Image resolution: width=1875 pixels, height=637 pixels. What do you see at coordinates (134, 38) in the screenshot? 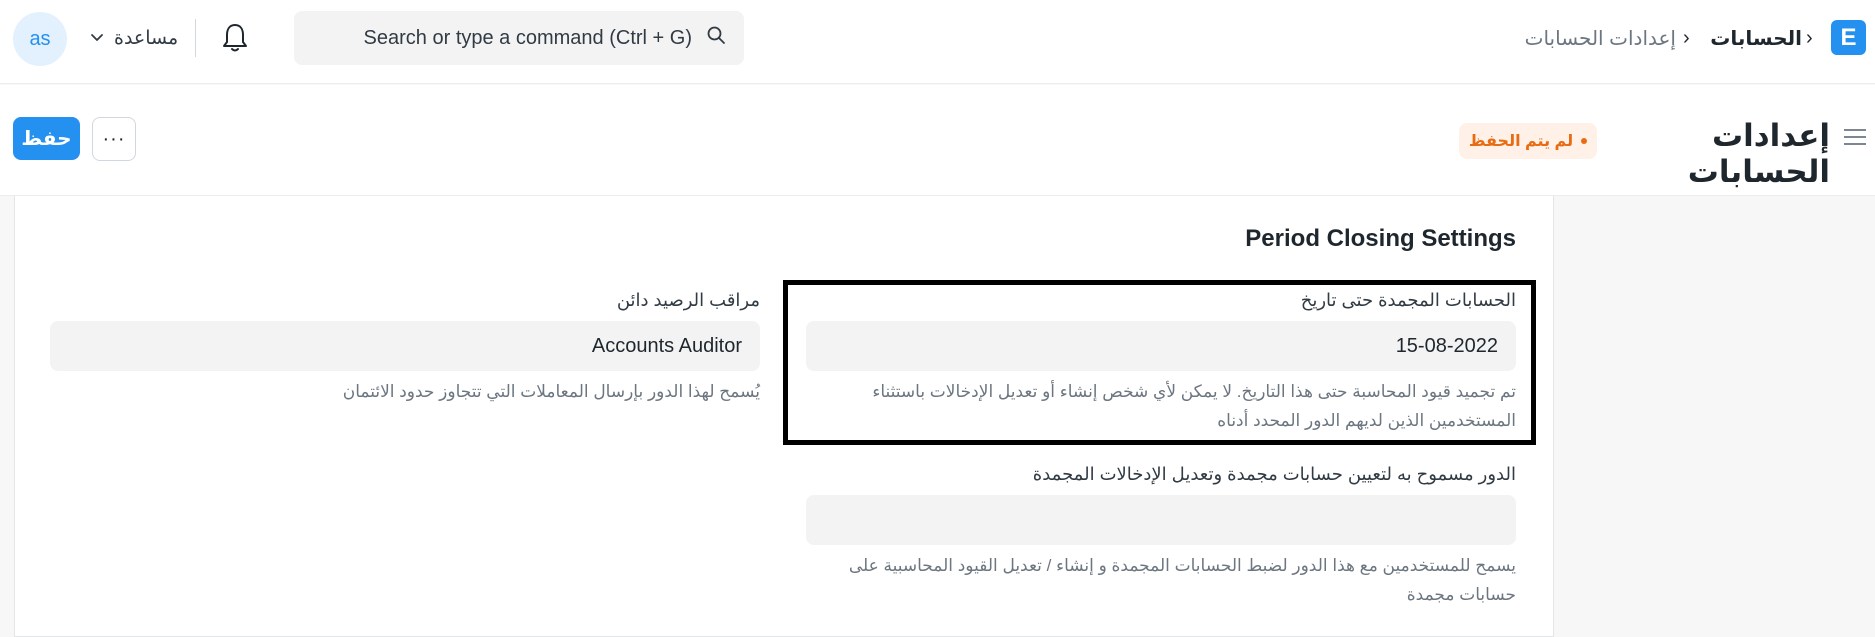
I see `help-dropdown: مساعدة` at bounding box center [134, 38].